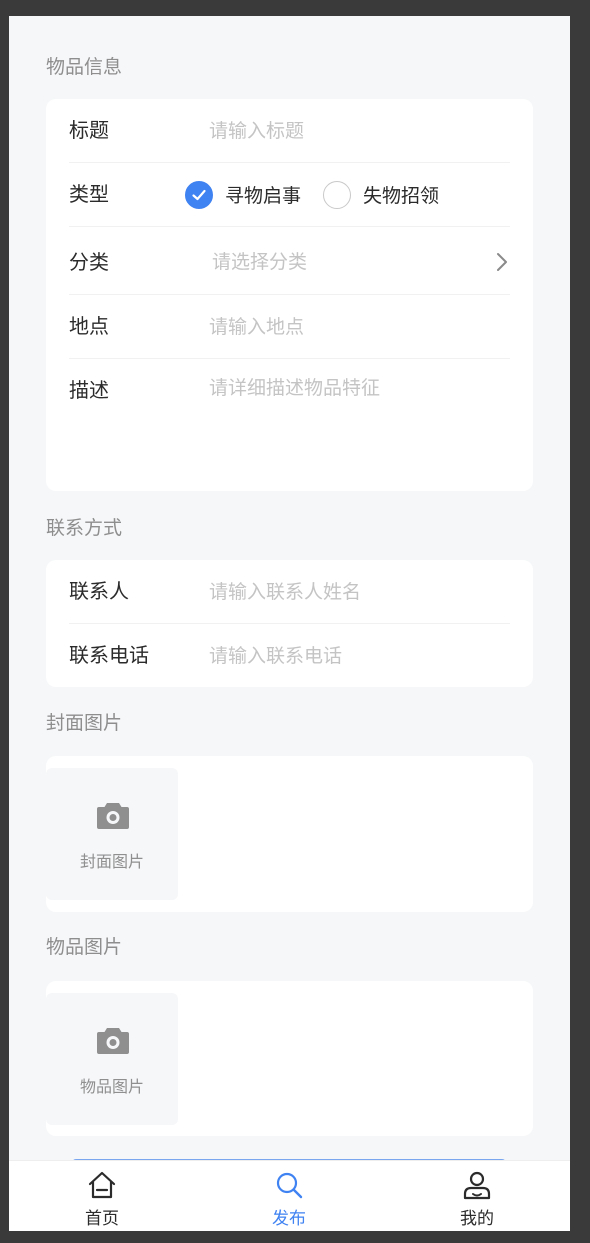  What do you see at coordinates (112, 834) in the screenshot?
I see `cover-upload-button: 封面图片` at bounding box center [112, 834].